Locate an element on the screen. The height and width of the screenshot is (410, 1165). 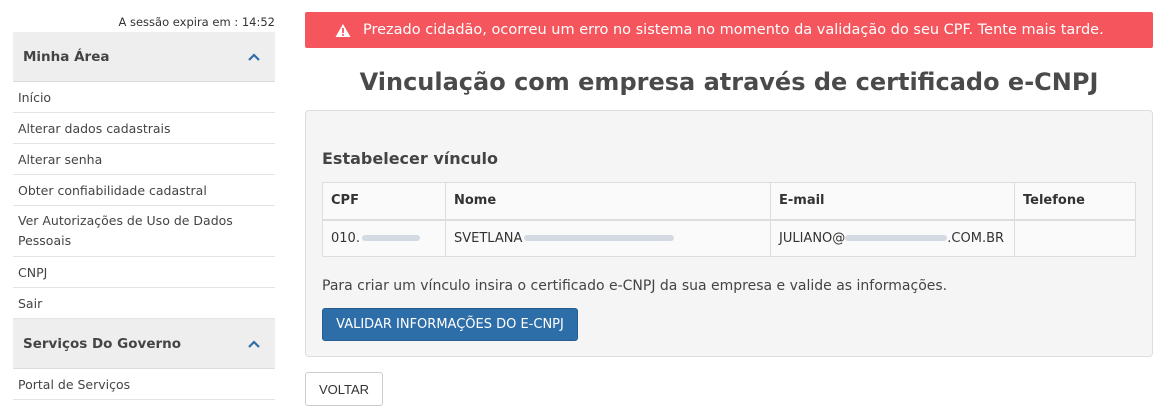
session-timer: A sessão expira em : 14:52 is located at coordinates (196, 22).